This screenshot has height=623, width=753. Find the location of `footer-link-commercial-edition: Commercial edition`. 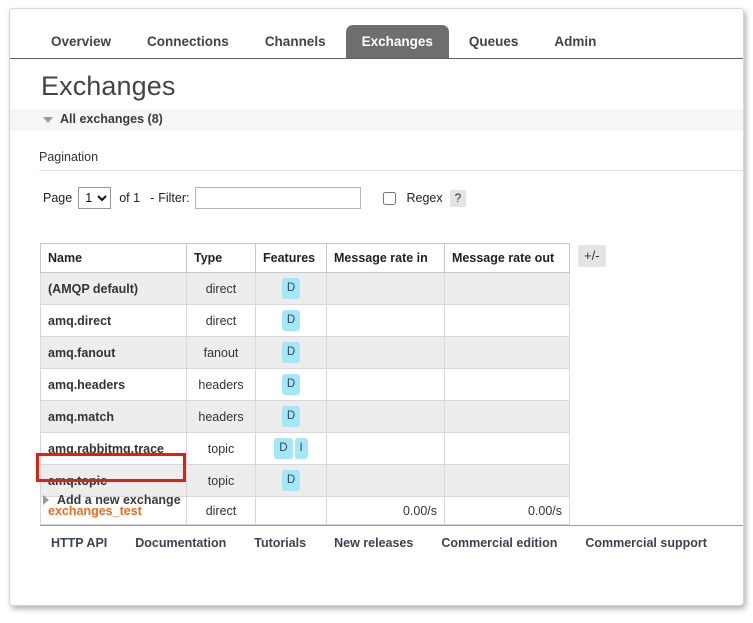

footer-link-commercial-edition: Commercial edition is located at coordinates (499, 543).